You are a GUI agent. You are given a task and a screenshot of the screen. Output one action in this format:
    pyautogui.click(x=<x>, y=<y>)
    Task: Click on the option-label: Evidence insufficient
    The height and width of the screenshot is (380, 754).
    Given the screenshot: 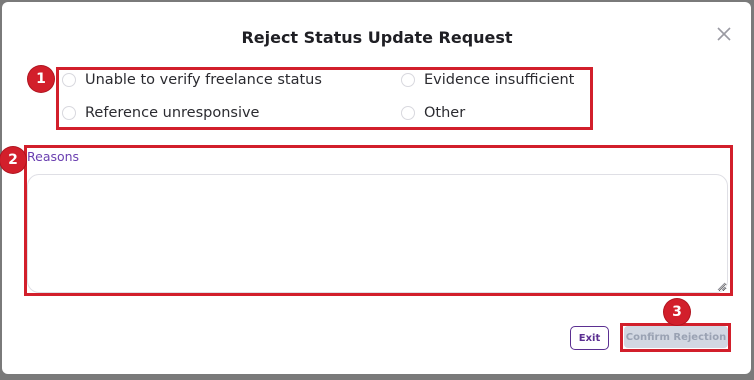 What is the action you would take?
    pyautogui.click(x=499, y=80)
    